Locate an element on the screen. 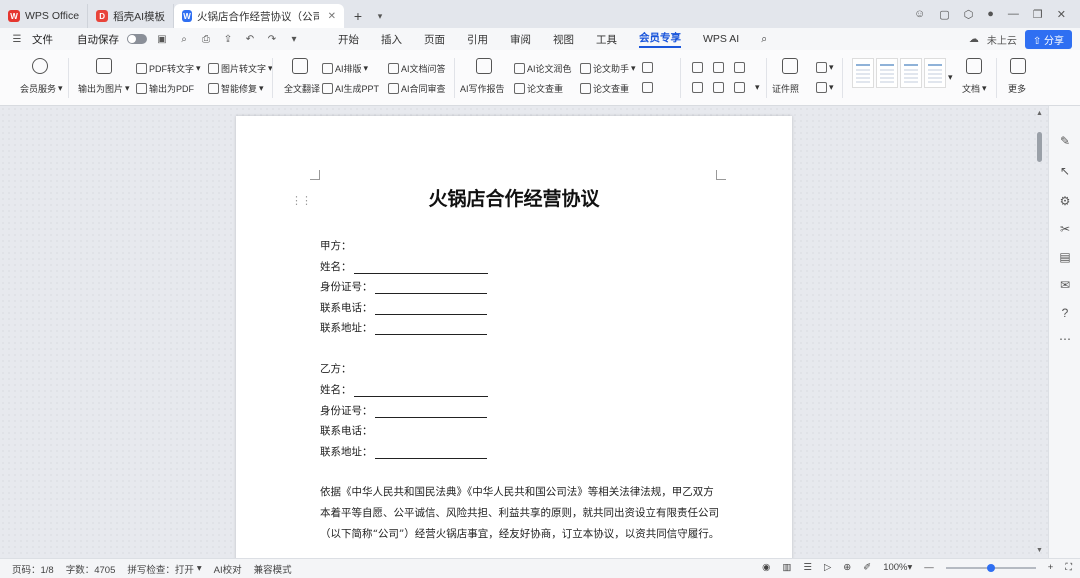 This screenshot has width=1080, height=578. print-icon: ⎙ is located at coordinates (206, 39).